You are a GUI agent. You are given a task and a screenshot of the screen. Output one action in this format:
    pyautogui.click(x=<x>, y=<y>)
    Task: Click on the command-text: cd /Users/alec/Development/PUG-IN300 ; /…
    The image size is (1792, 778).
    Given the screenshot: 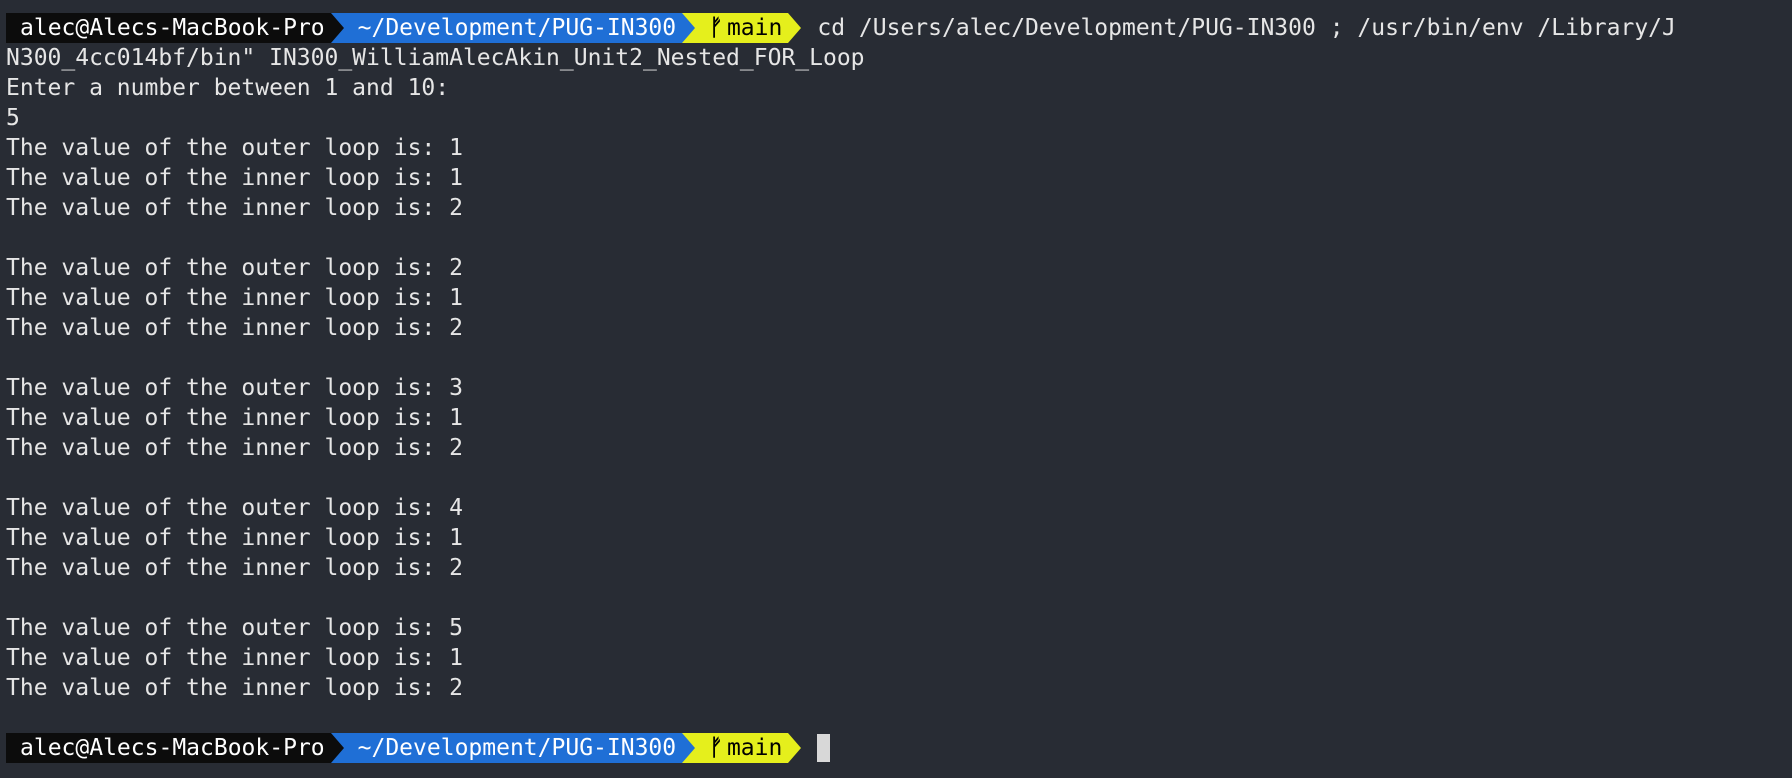 What is the action you would take?
    pyautogui.click(x=1246, y=28)
    